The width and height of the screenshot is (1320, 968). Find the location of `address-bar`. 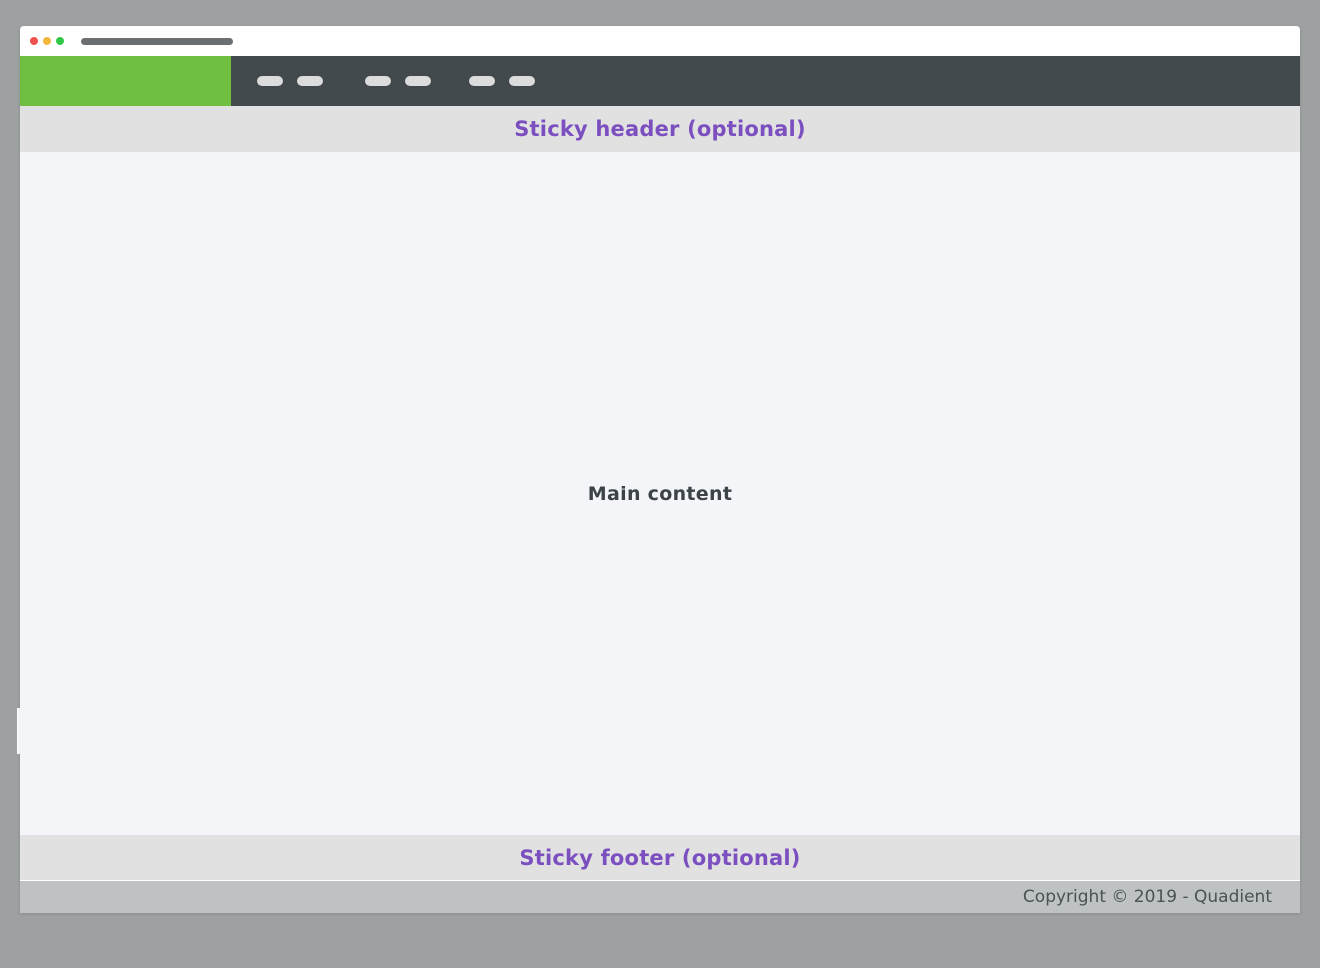

address-bar is located at coordinates (157, 41).